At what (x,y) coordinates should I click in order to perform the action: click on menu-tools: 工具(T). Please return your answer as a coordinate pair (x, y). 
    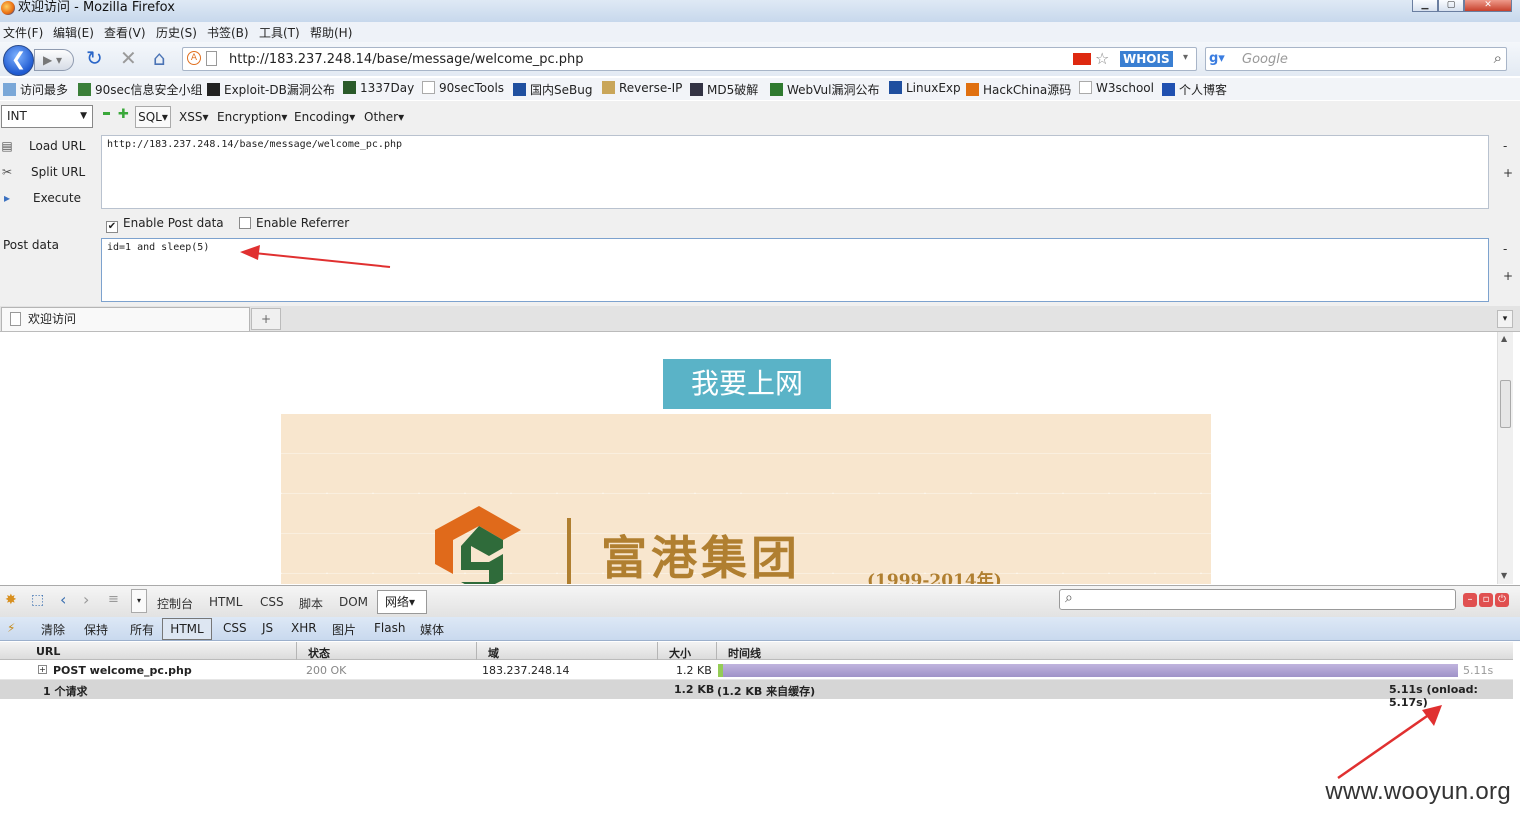
    Looking at the image, I should click on (279, 32).